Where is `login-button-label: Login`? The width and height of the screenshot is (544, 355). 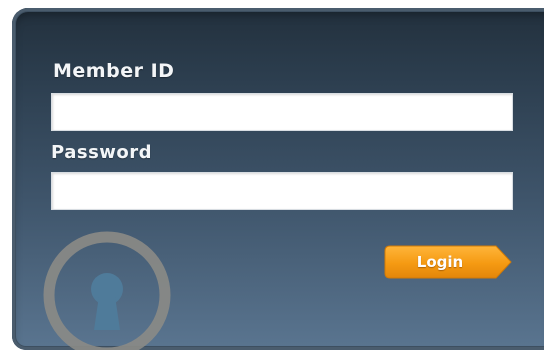
login-button-label: Login is located at coordinates (440, 262).